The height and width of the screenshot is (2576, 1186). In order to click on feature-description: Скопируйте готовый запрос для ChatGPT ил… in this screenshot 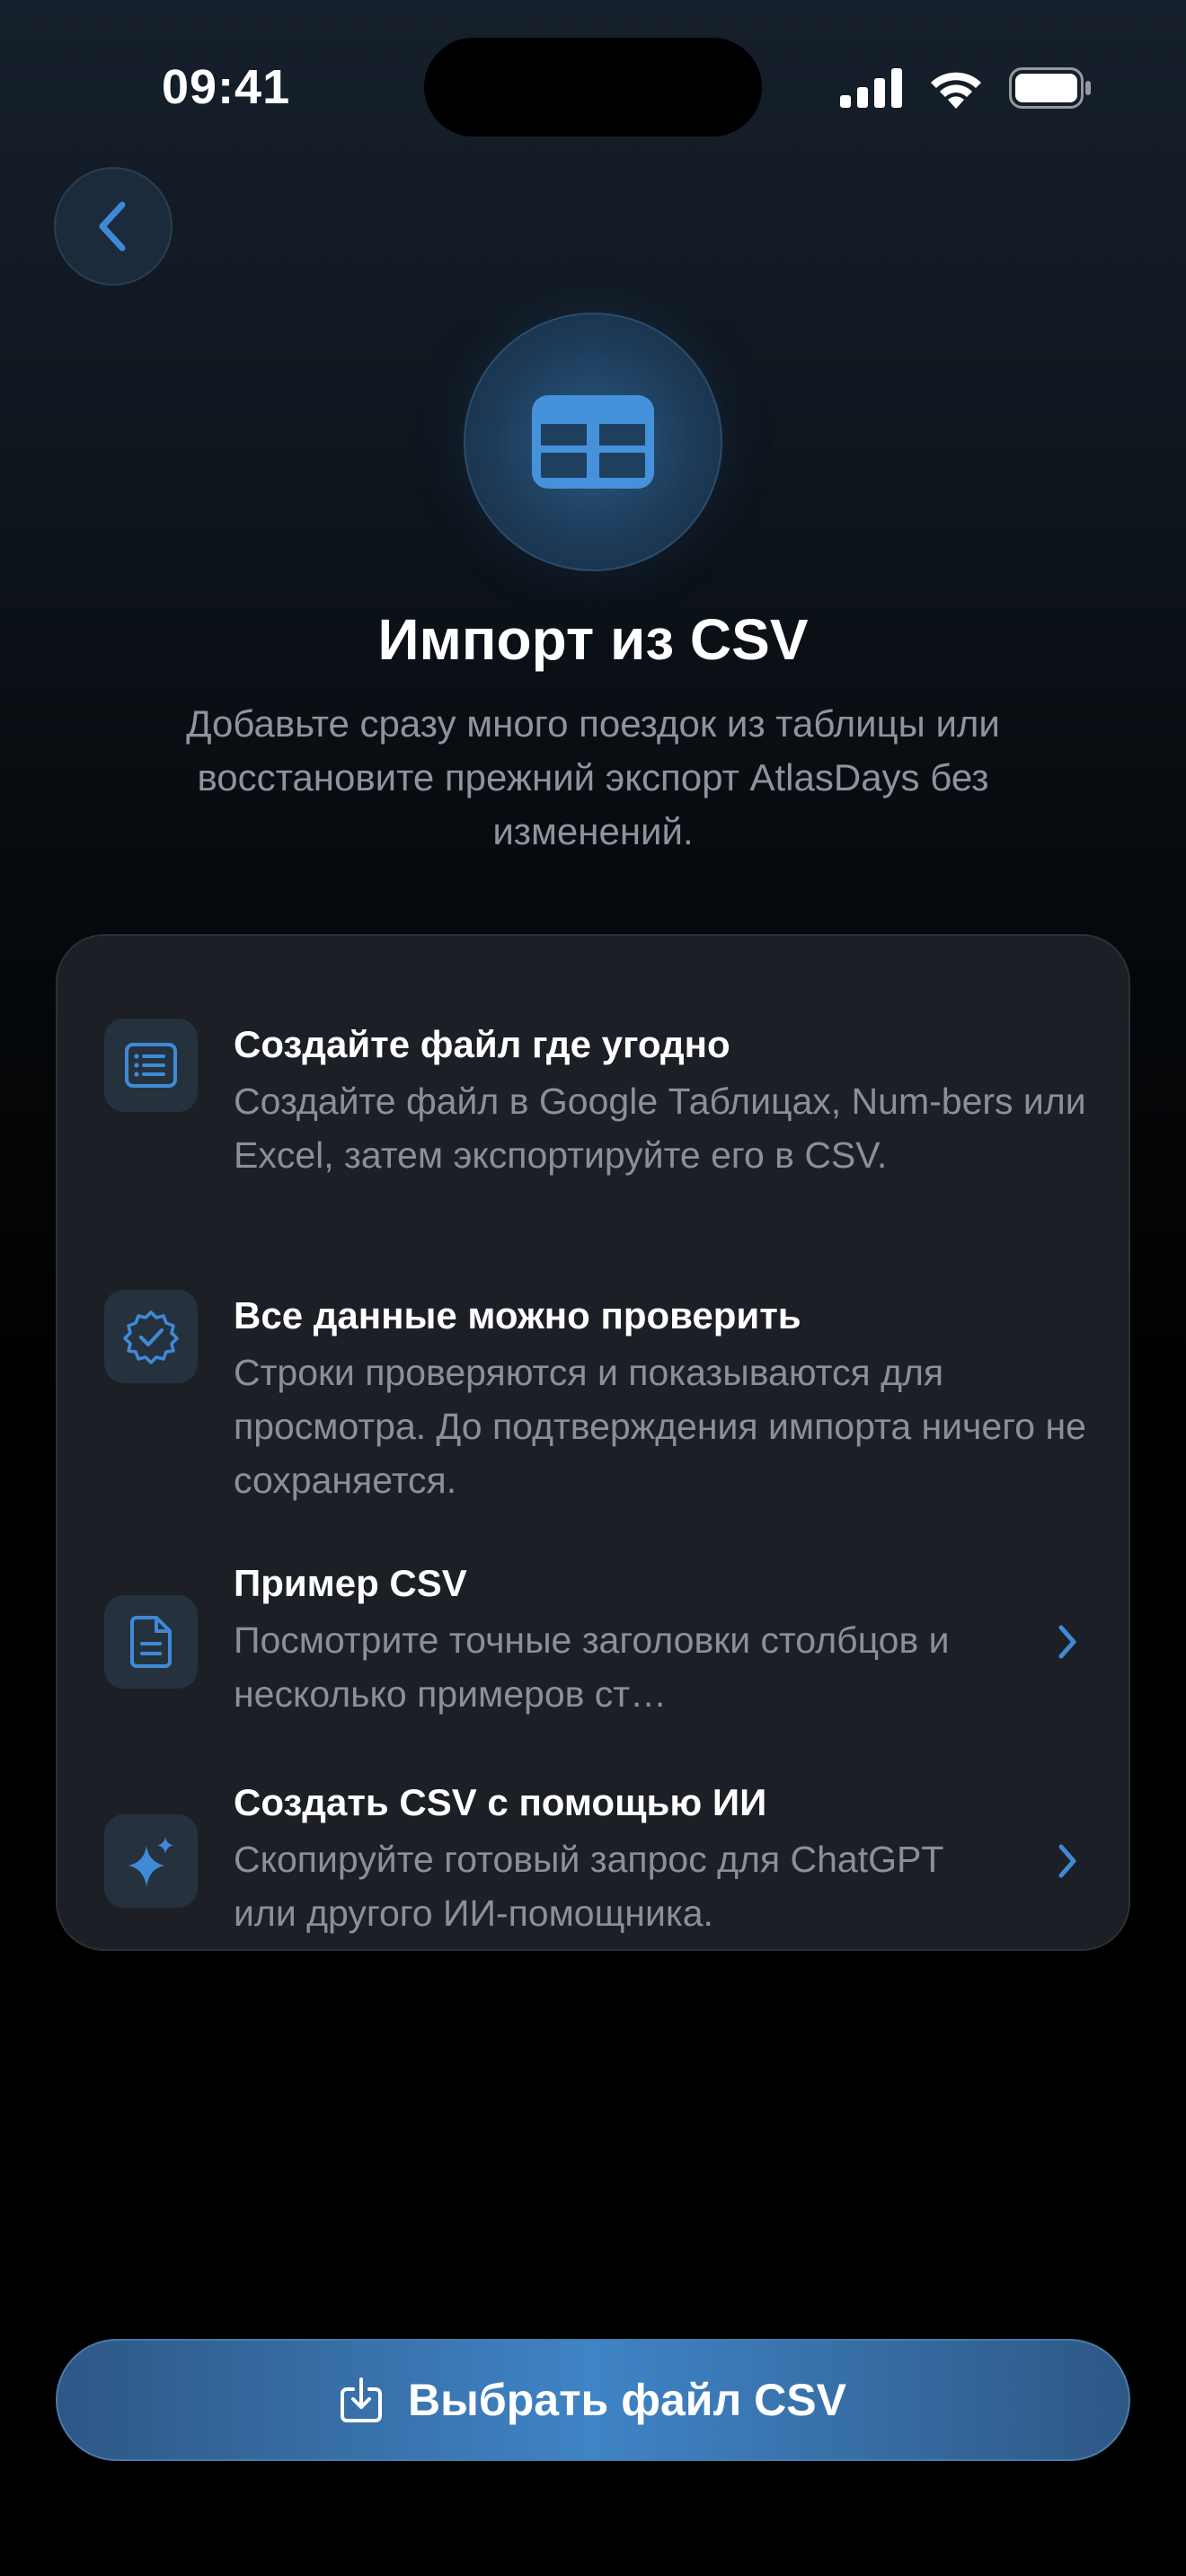, I will do `click(588, 1887)`.